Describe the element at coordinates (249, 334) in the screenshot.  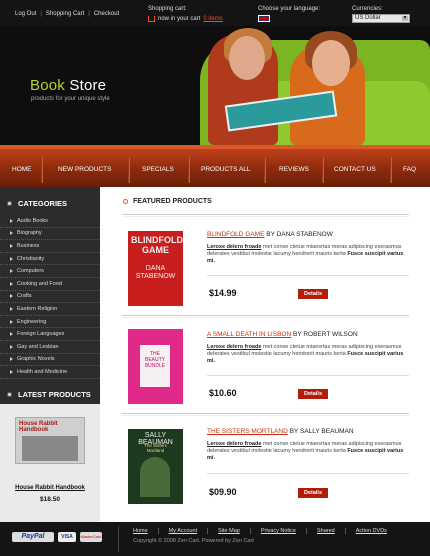
I see `product-name-link: A SMALL DEATH IN LISBON` at that location.